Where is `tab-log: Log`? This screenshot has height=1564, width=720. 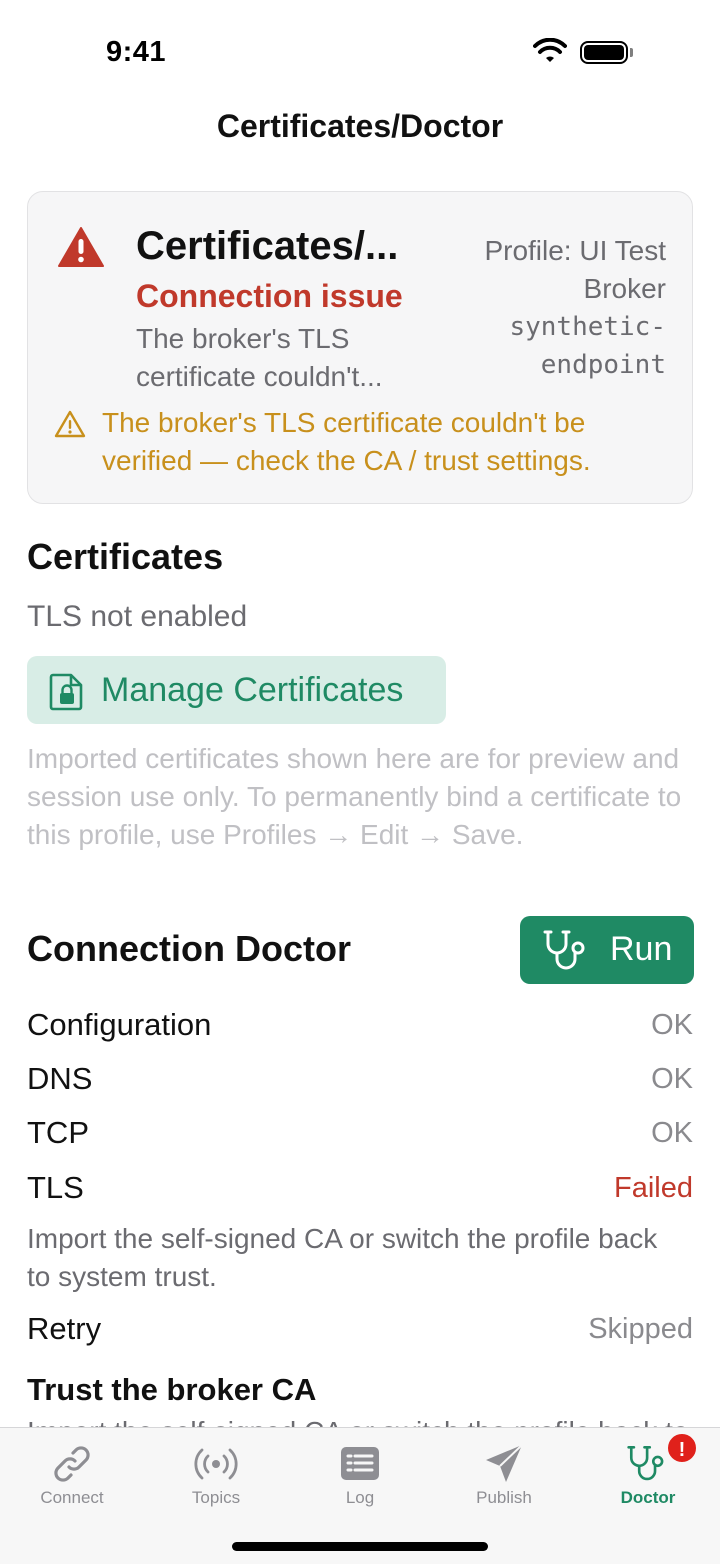
tab-log: Log is located at coordinates (360, 1478).